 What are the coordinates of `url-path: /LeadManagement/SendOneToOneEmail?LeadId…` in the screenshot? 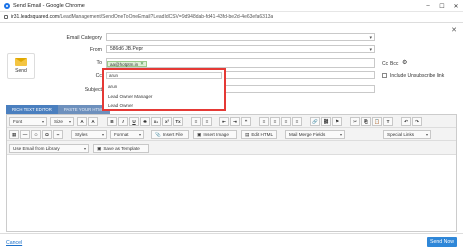 It's located at (166, 17).